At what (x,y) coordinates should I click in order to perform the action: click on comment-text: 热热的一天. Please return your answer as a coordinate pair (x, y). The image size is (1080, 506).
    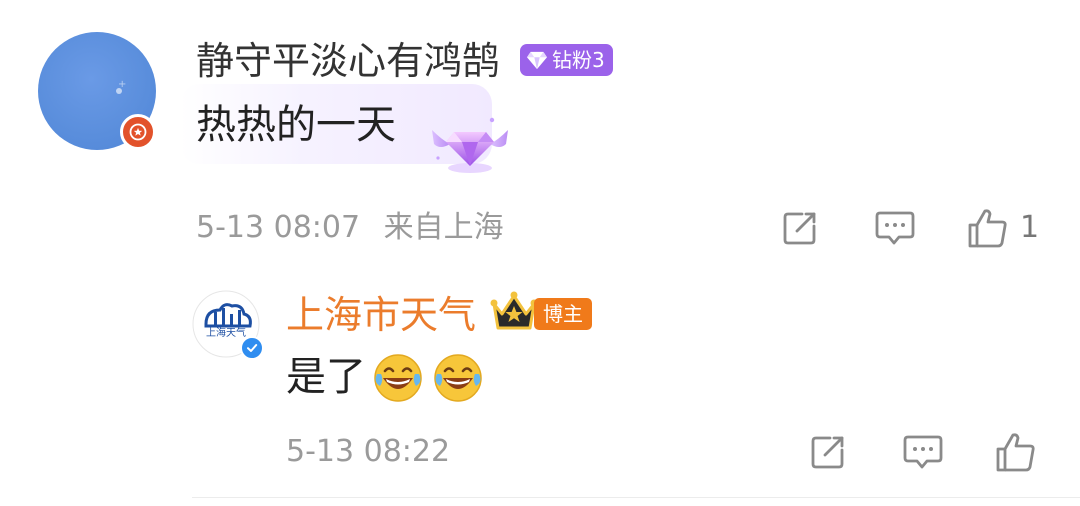
    Looking at the image, I should click on (296, 125).